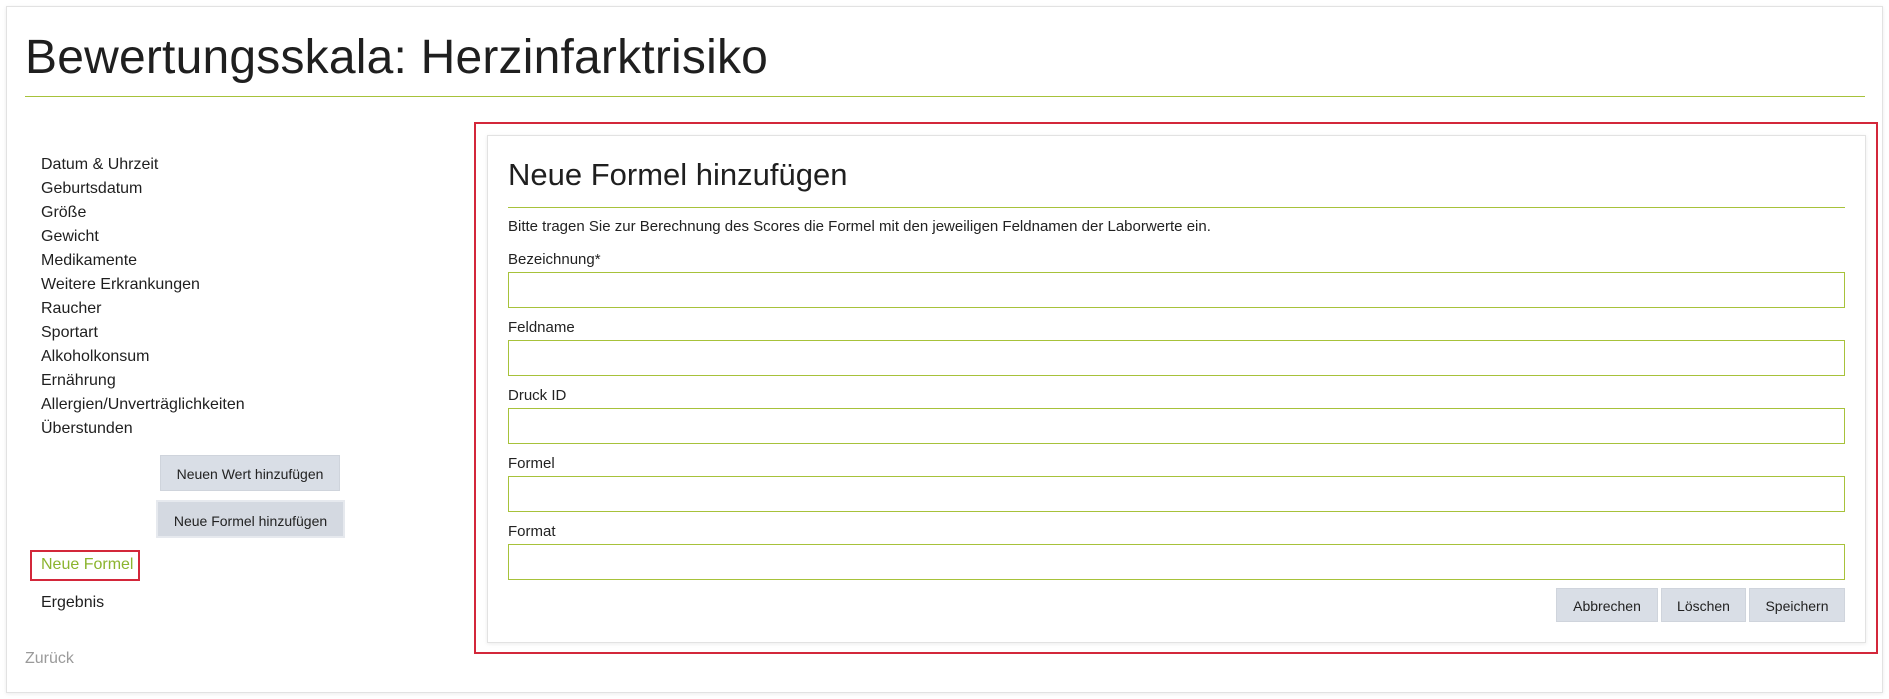  What do you see at coordinates (143, 357) in the screenshot?
I see `sidebar-item-alkoholkonsum: Alkoholkonsum` at bounding box center [143, 357].